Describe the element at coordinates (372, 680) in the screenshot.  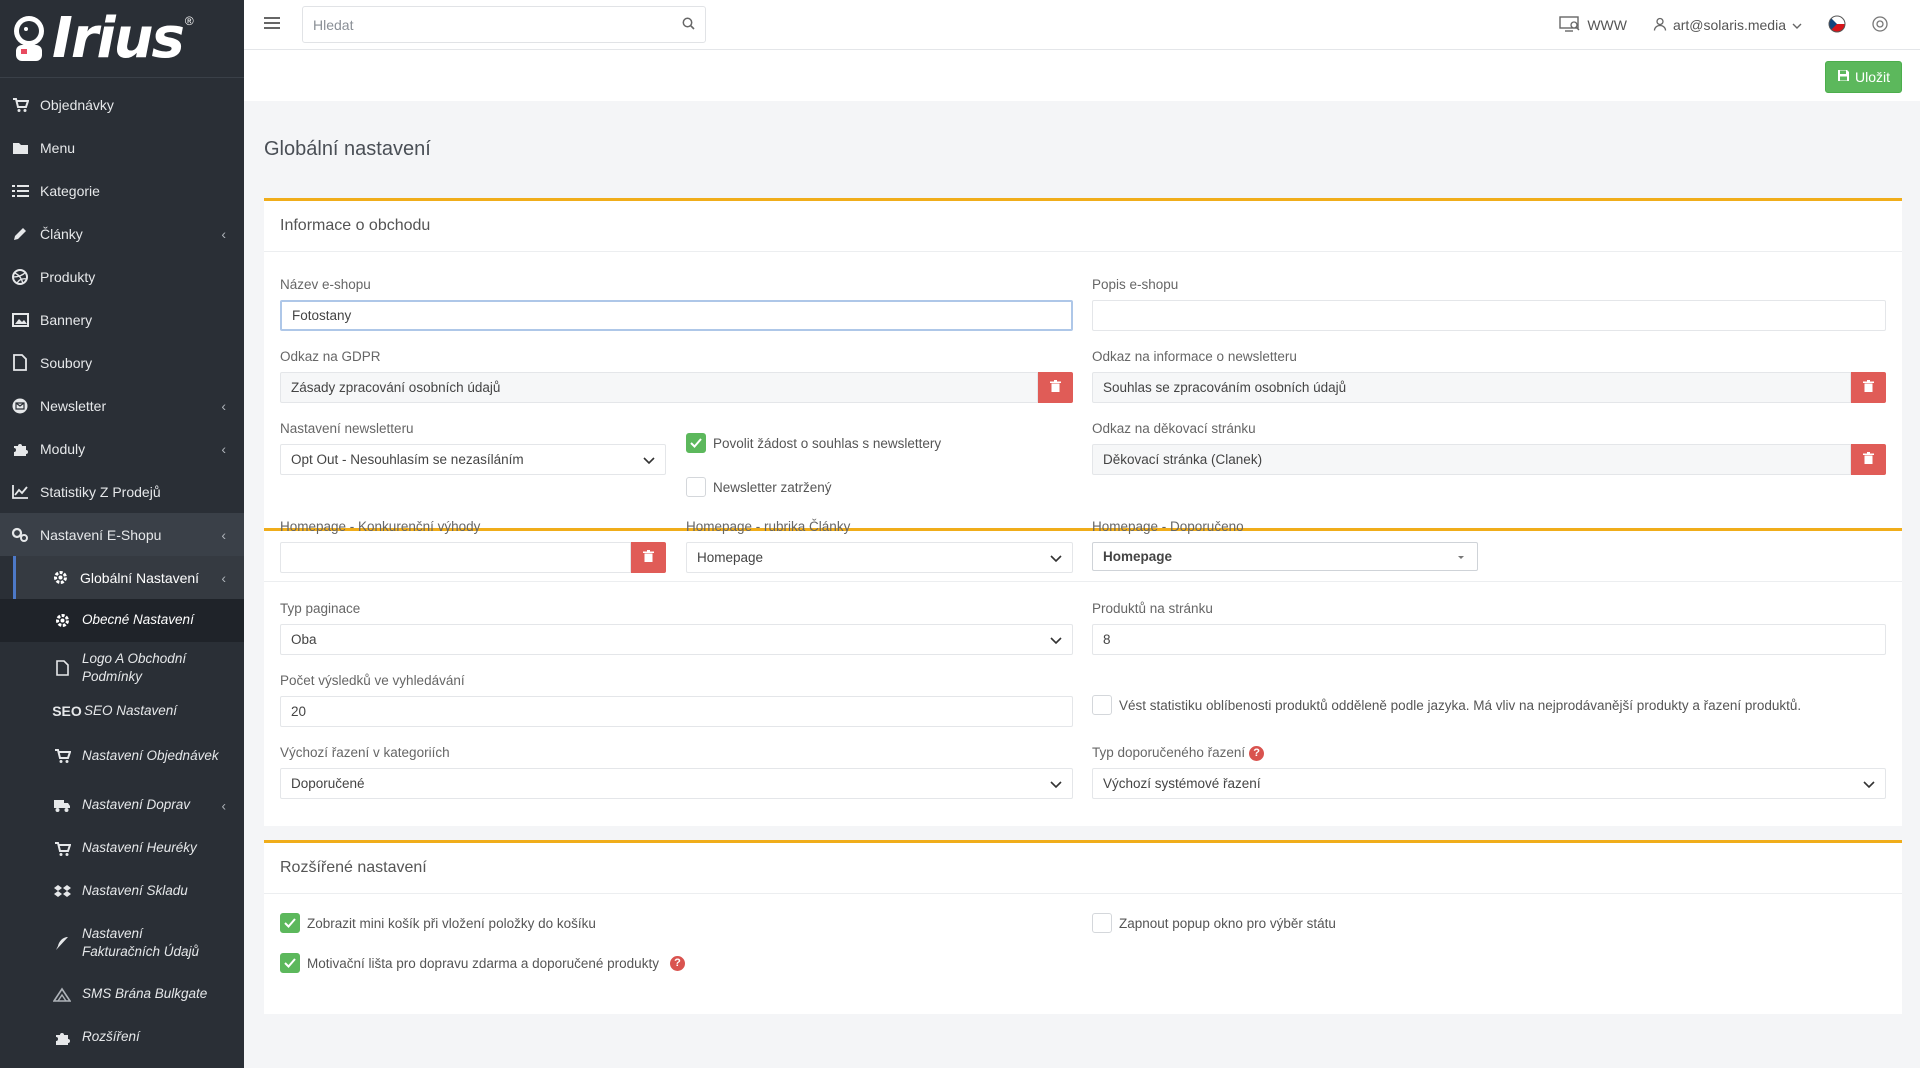
I see `field-label: Počet výsledků ve vyhledávání` at that location.